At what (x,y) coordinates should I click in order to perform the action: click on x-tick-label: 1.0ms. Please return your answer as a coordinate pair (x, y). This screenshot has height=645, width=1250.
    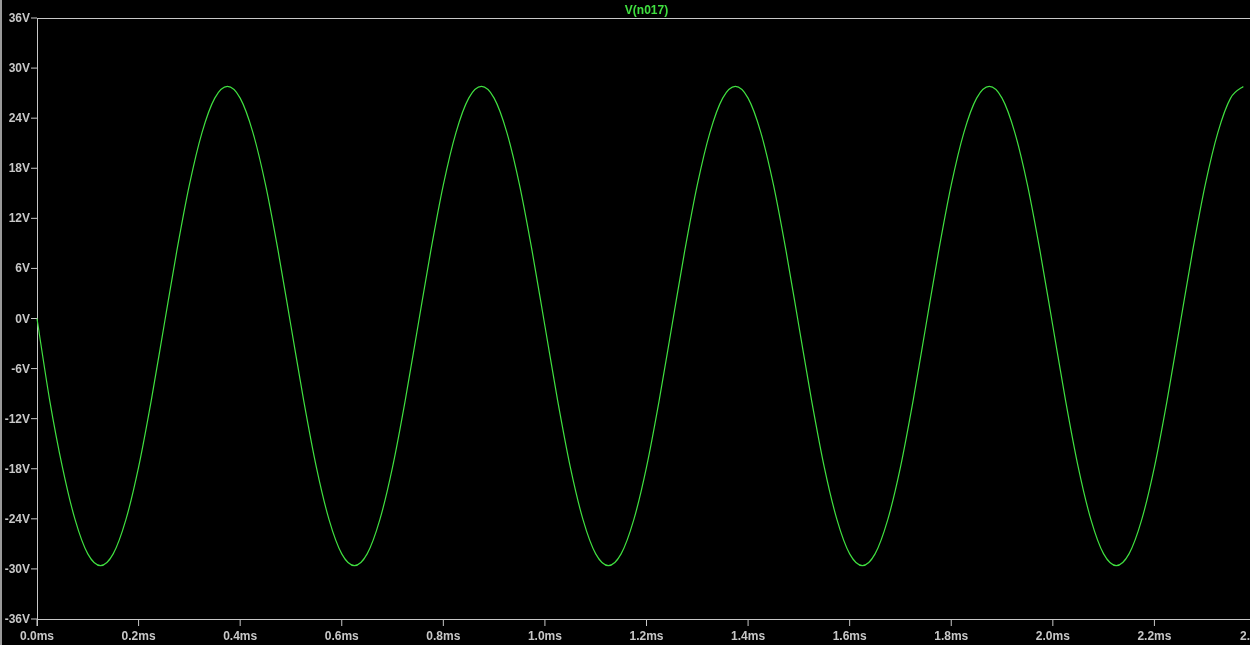
    Looking at the image, I should click on (544, 636).